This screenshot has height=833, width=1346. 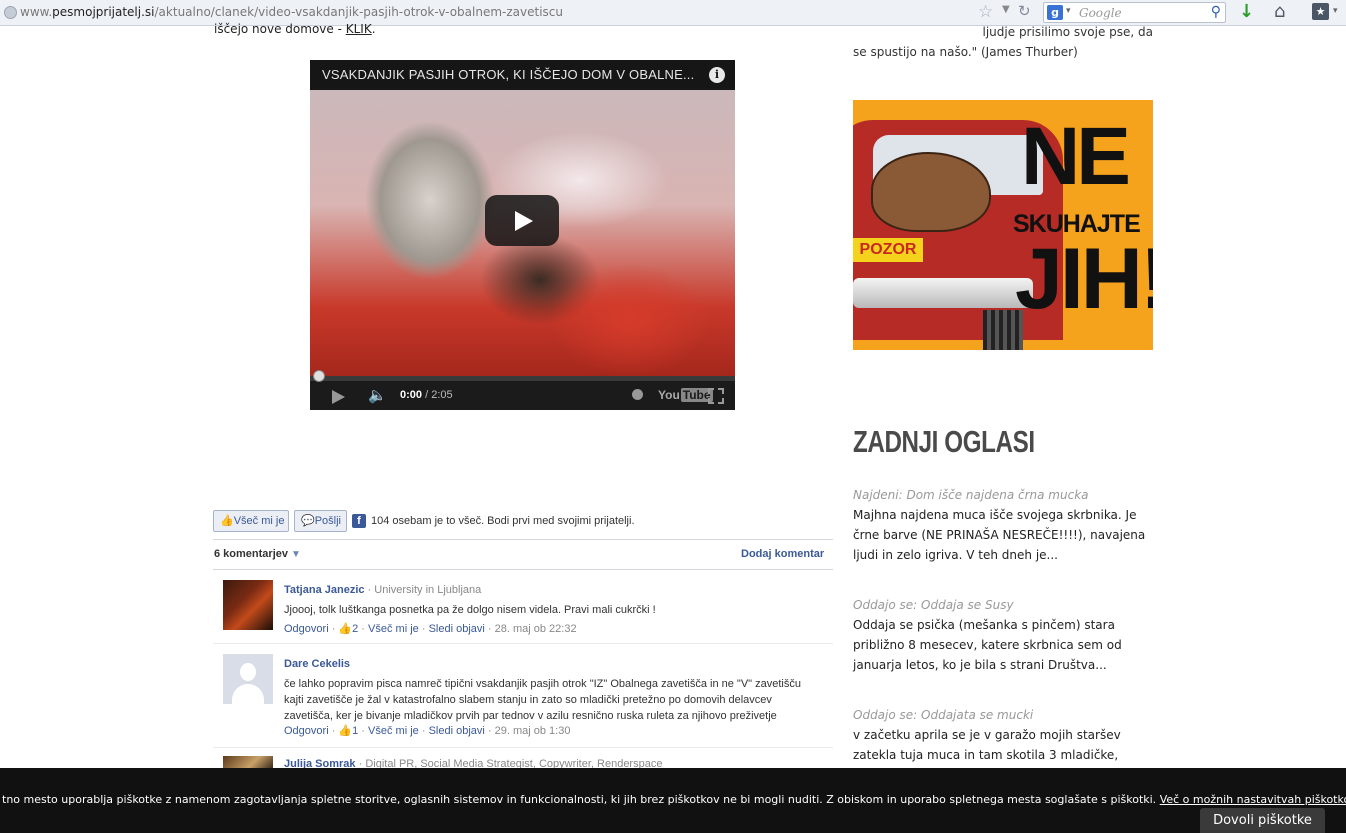 I want to click on quote-line: se spustijo na našo." (James Thurber), so click(x=965, y=52).